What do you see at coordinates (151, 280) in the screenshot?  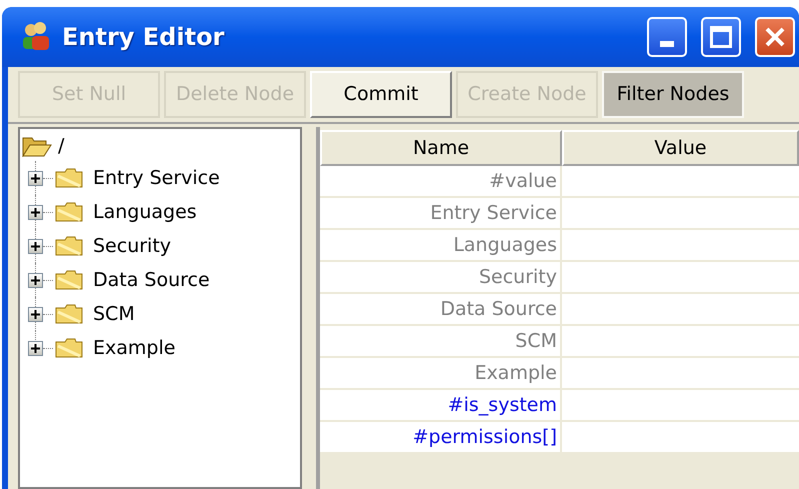 I see `tree-item: Data Source` at bounding box center [151, 280].